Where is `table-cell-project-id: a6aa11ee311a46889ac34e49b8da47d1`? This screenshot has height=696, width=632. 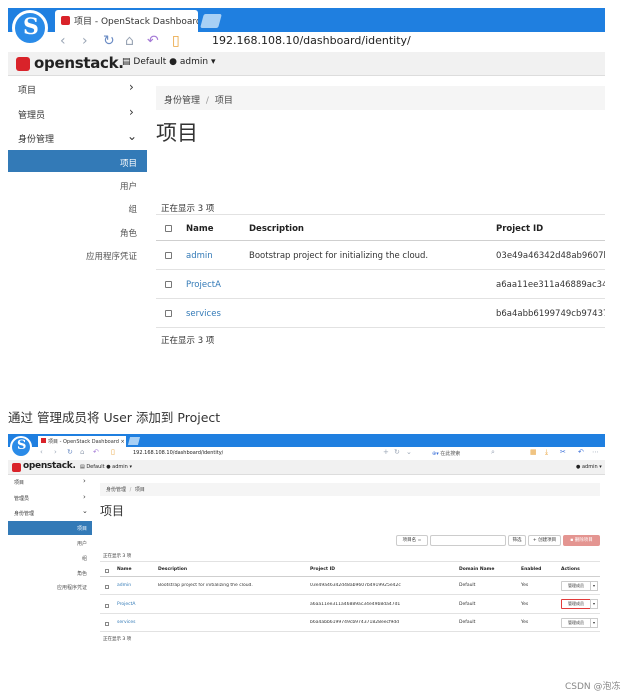
table-cell-project-id: a6aa11ee311a46889ac34e49b8da47d1 is located at coordinates (355, 604).